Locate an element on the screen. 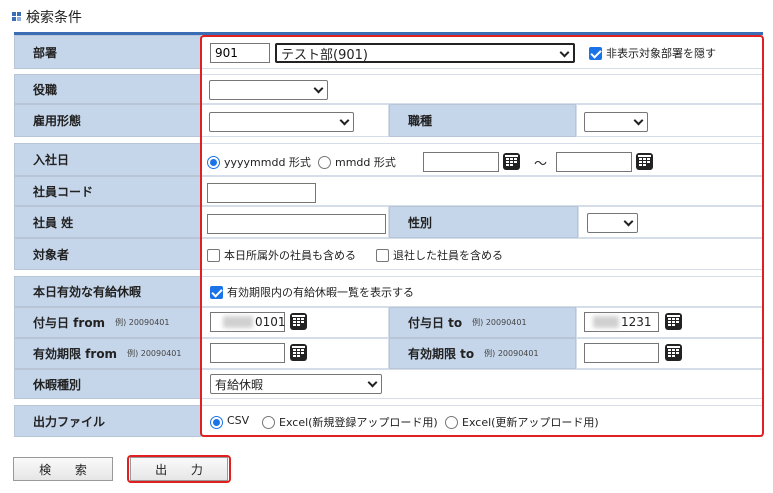 The height and width of the screenshot is (493, 773). include-other-dept-label: 本日所属外の社員も含める is located at coordinates (290, 255).